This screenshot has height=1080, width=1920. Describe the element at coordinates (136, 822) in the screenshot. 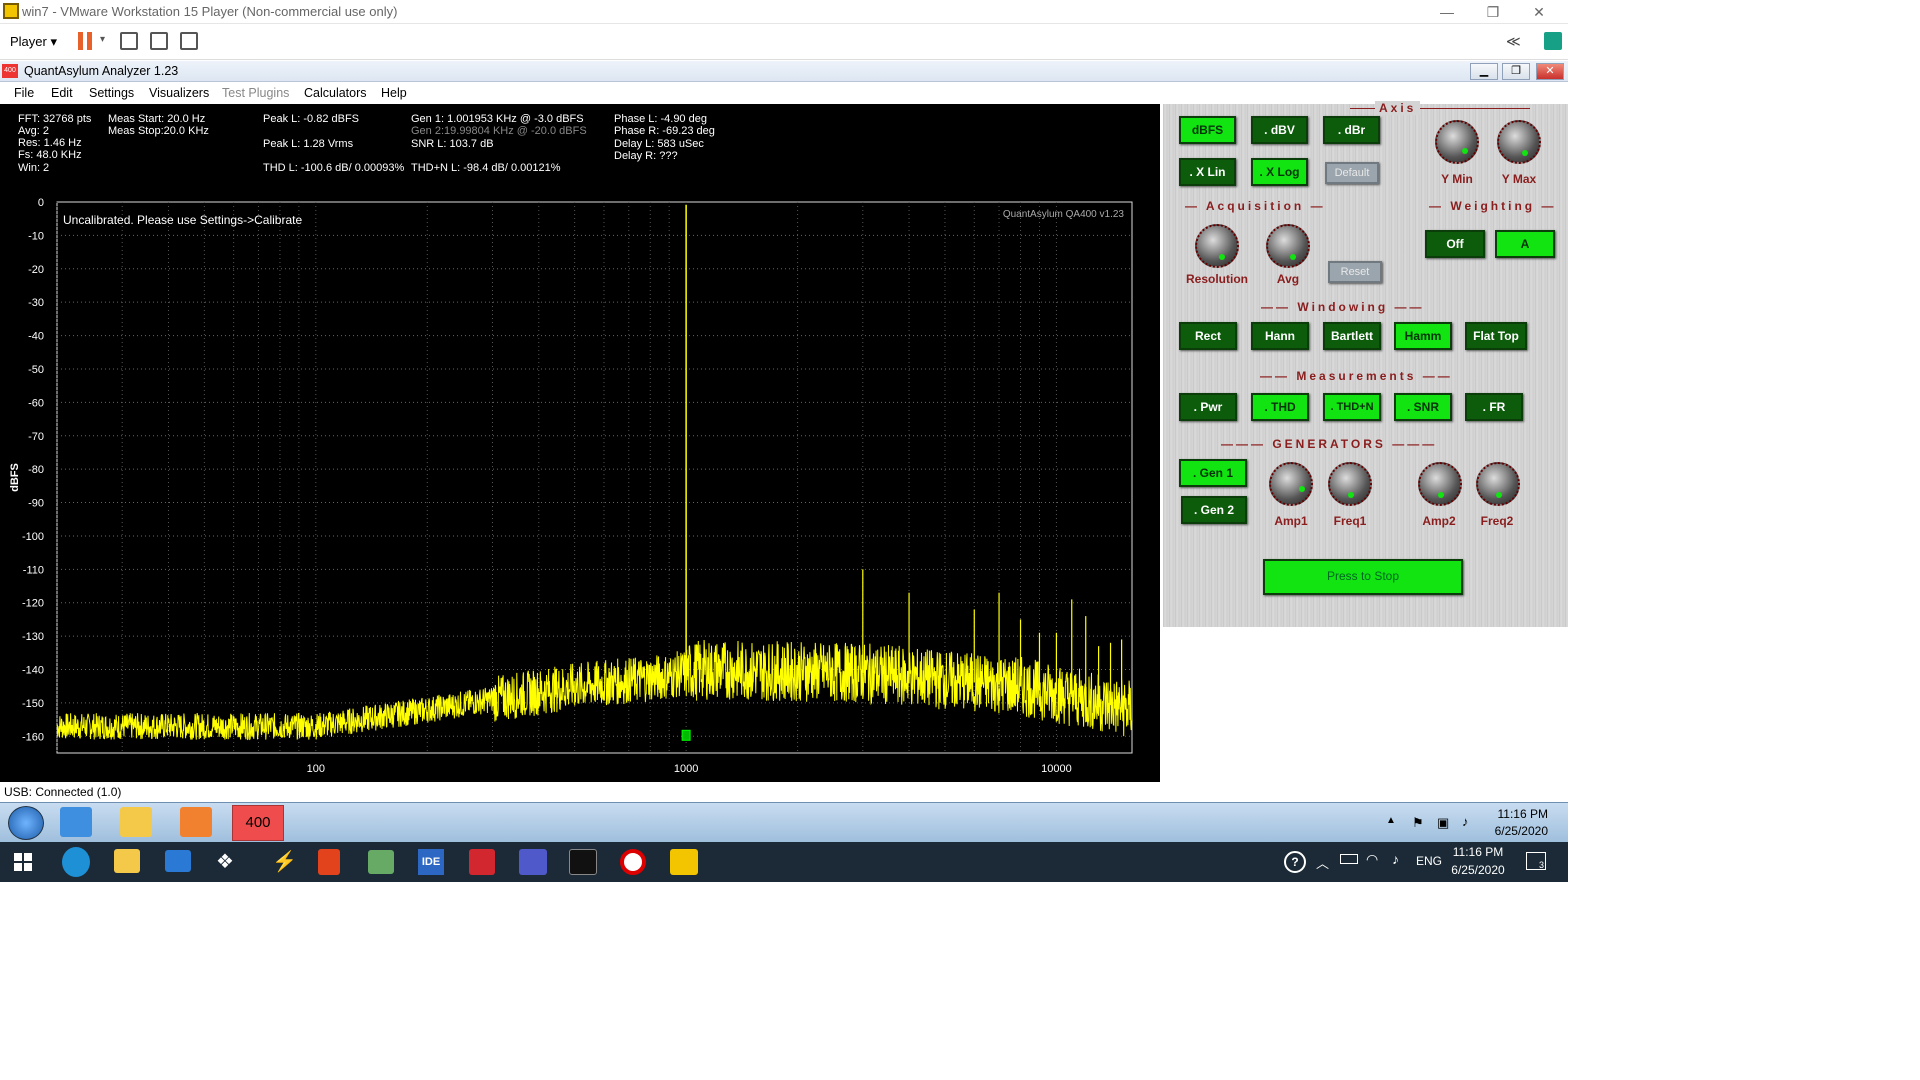

I see `explorer-icon` at that location.